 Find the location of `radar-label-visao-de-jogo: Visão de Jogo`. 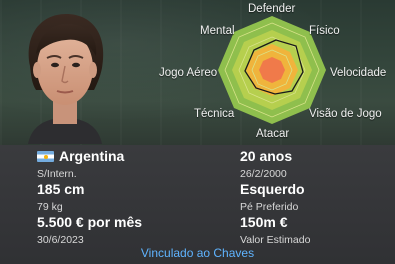

radar-label-visao-de-jogo: Visão de Jogo is located at coordinates (345, 114).